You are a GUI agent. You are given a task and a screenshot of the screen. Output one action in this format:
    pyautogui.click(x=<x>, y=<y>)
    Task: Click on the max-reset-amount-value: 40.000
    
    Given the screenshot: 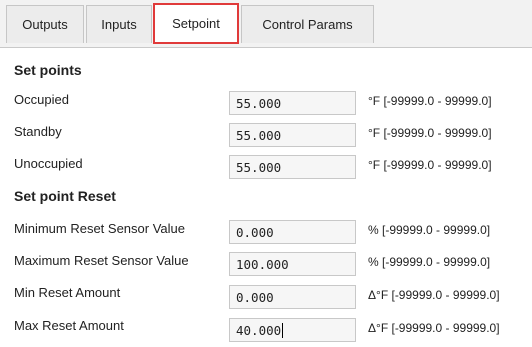 What is the action you would take?
    pyautogui.click(x=259, y=330)
    